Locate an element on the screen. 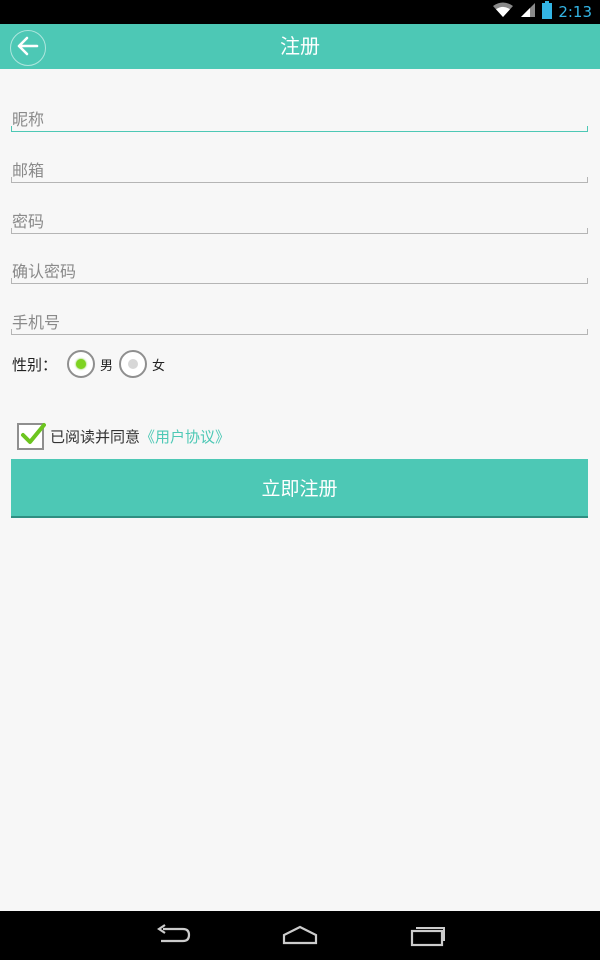 The width and height of the screenshot is (600, 960). gender-male-label: 男 is located at coordinates (106, 364).